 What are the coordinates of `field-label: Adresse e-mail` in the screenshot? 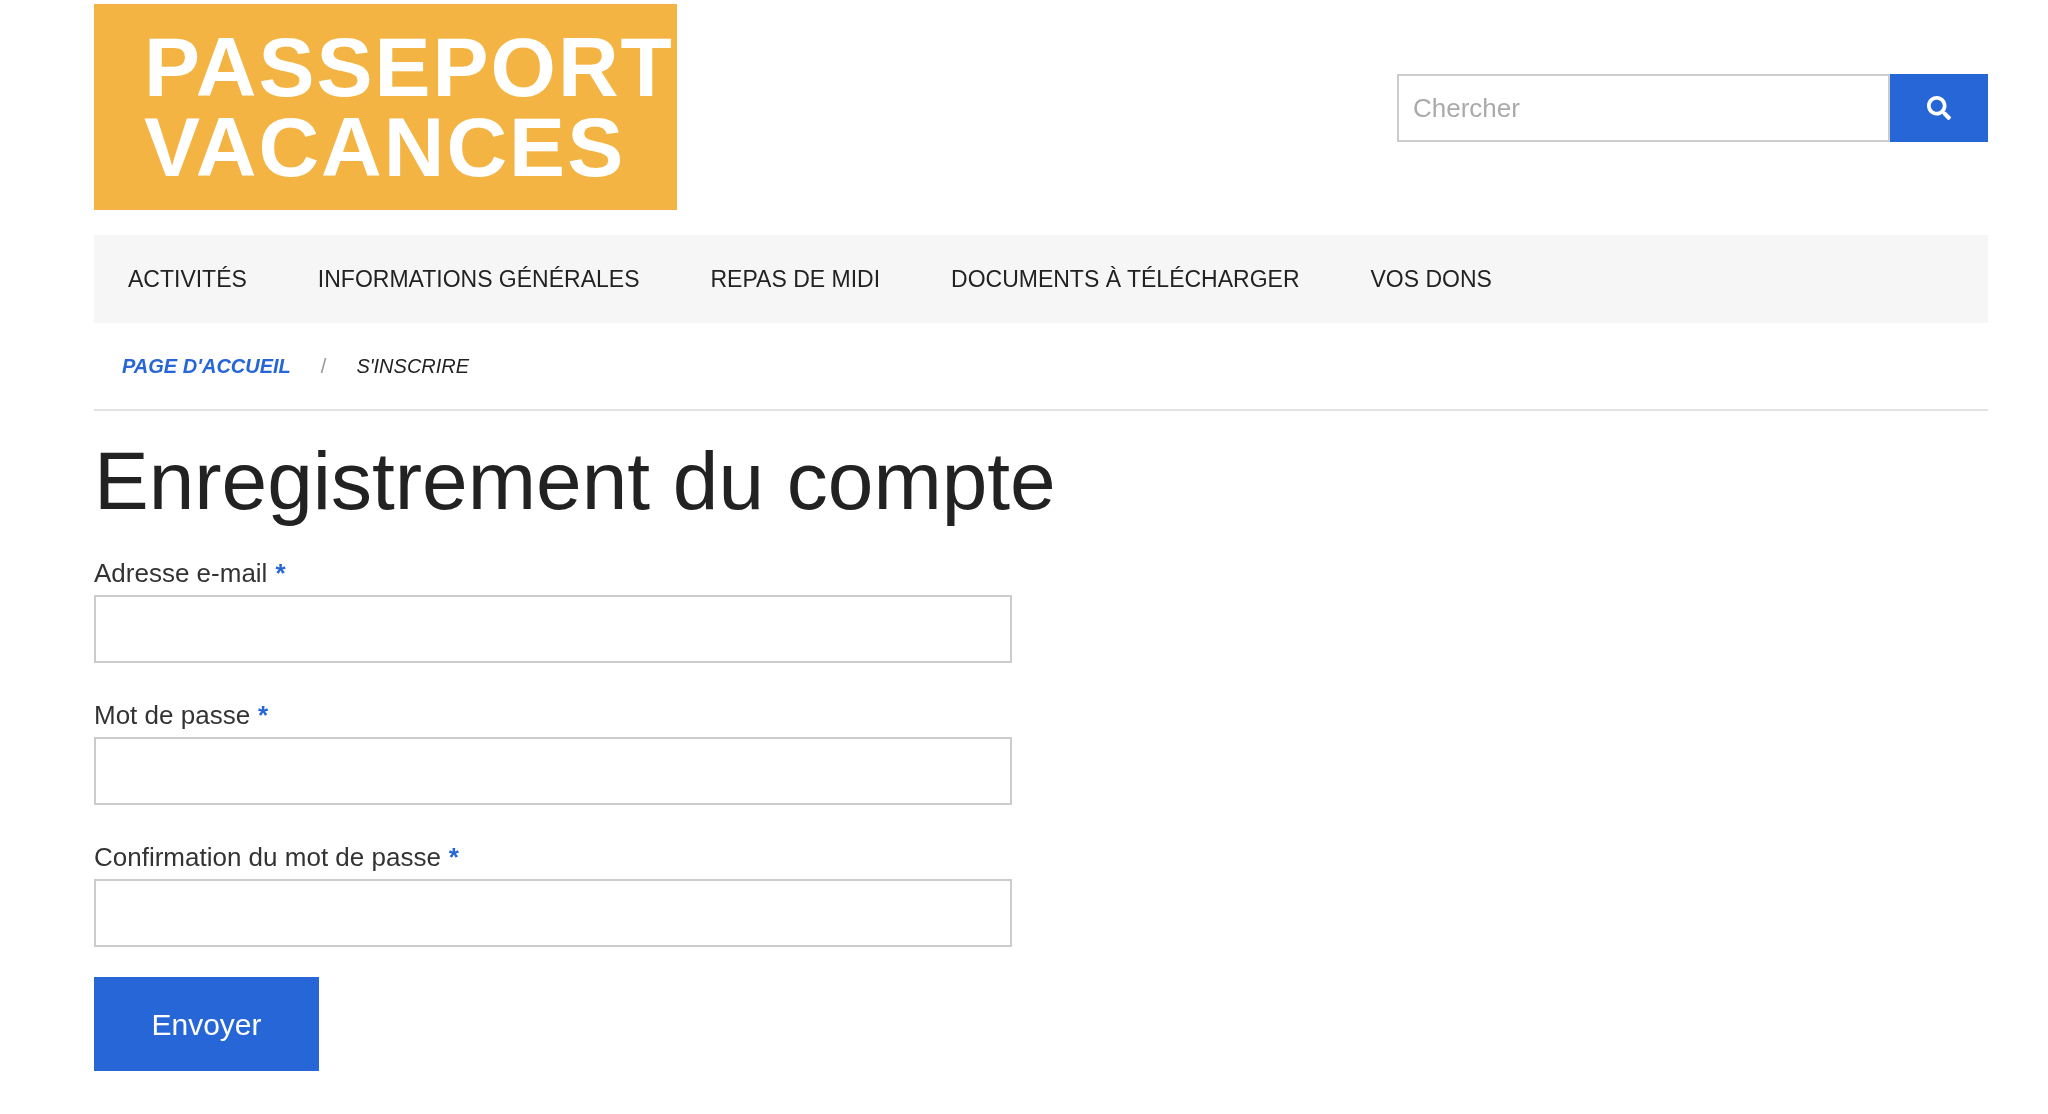 It's located at (181, 573).